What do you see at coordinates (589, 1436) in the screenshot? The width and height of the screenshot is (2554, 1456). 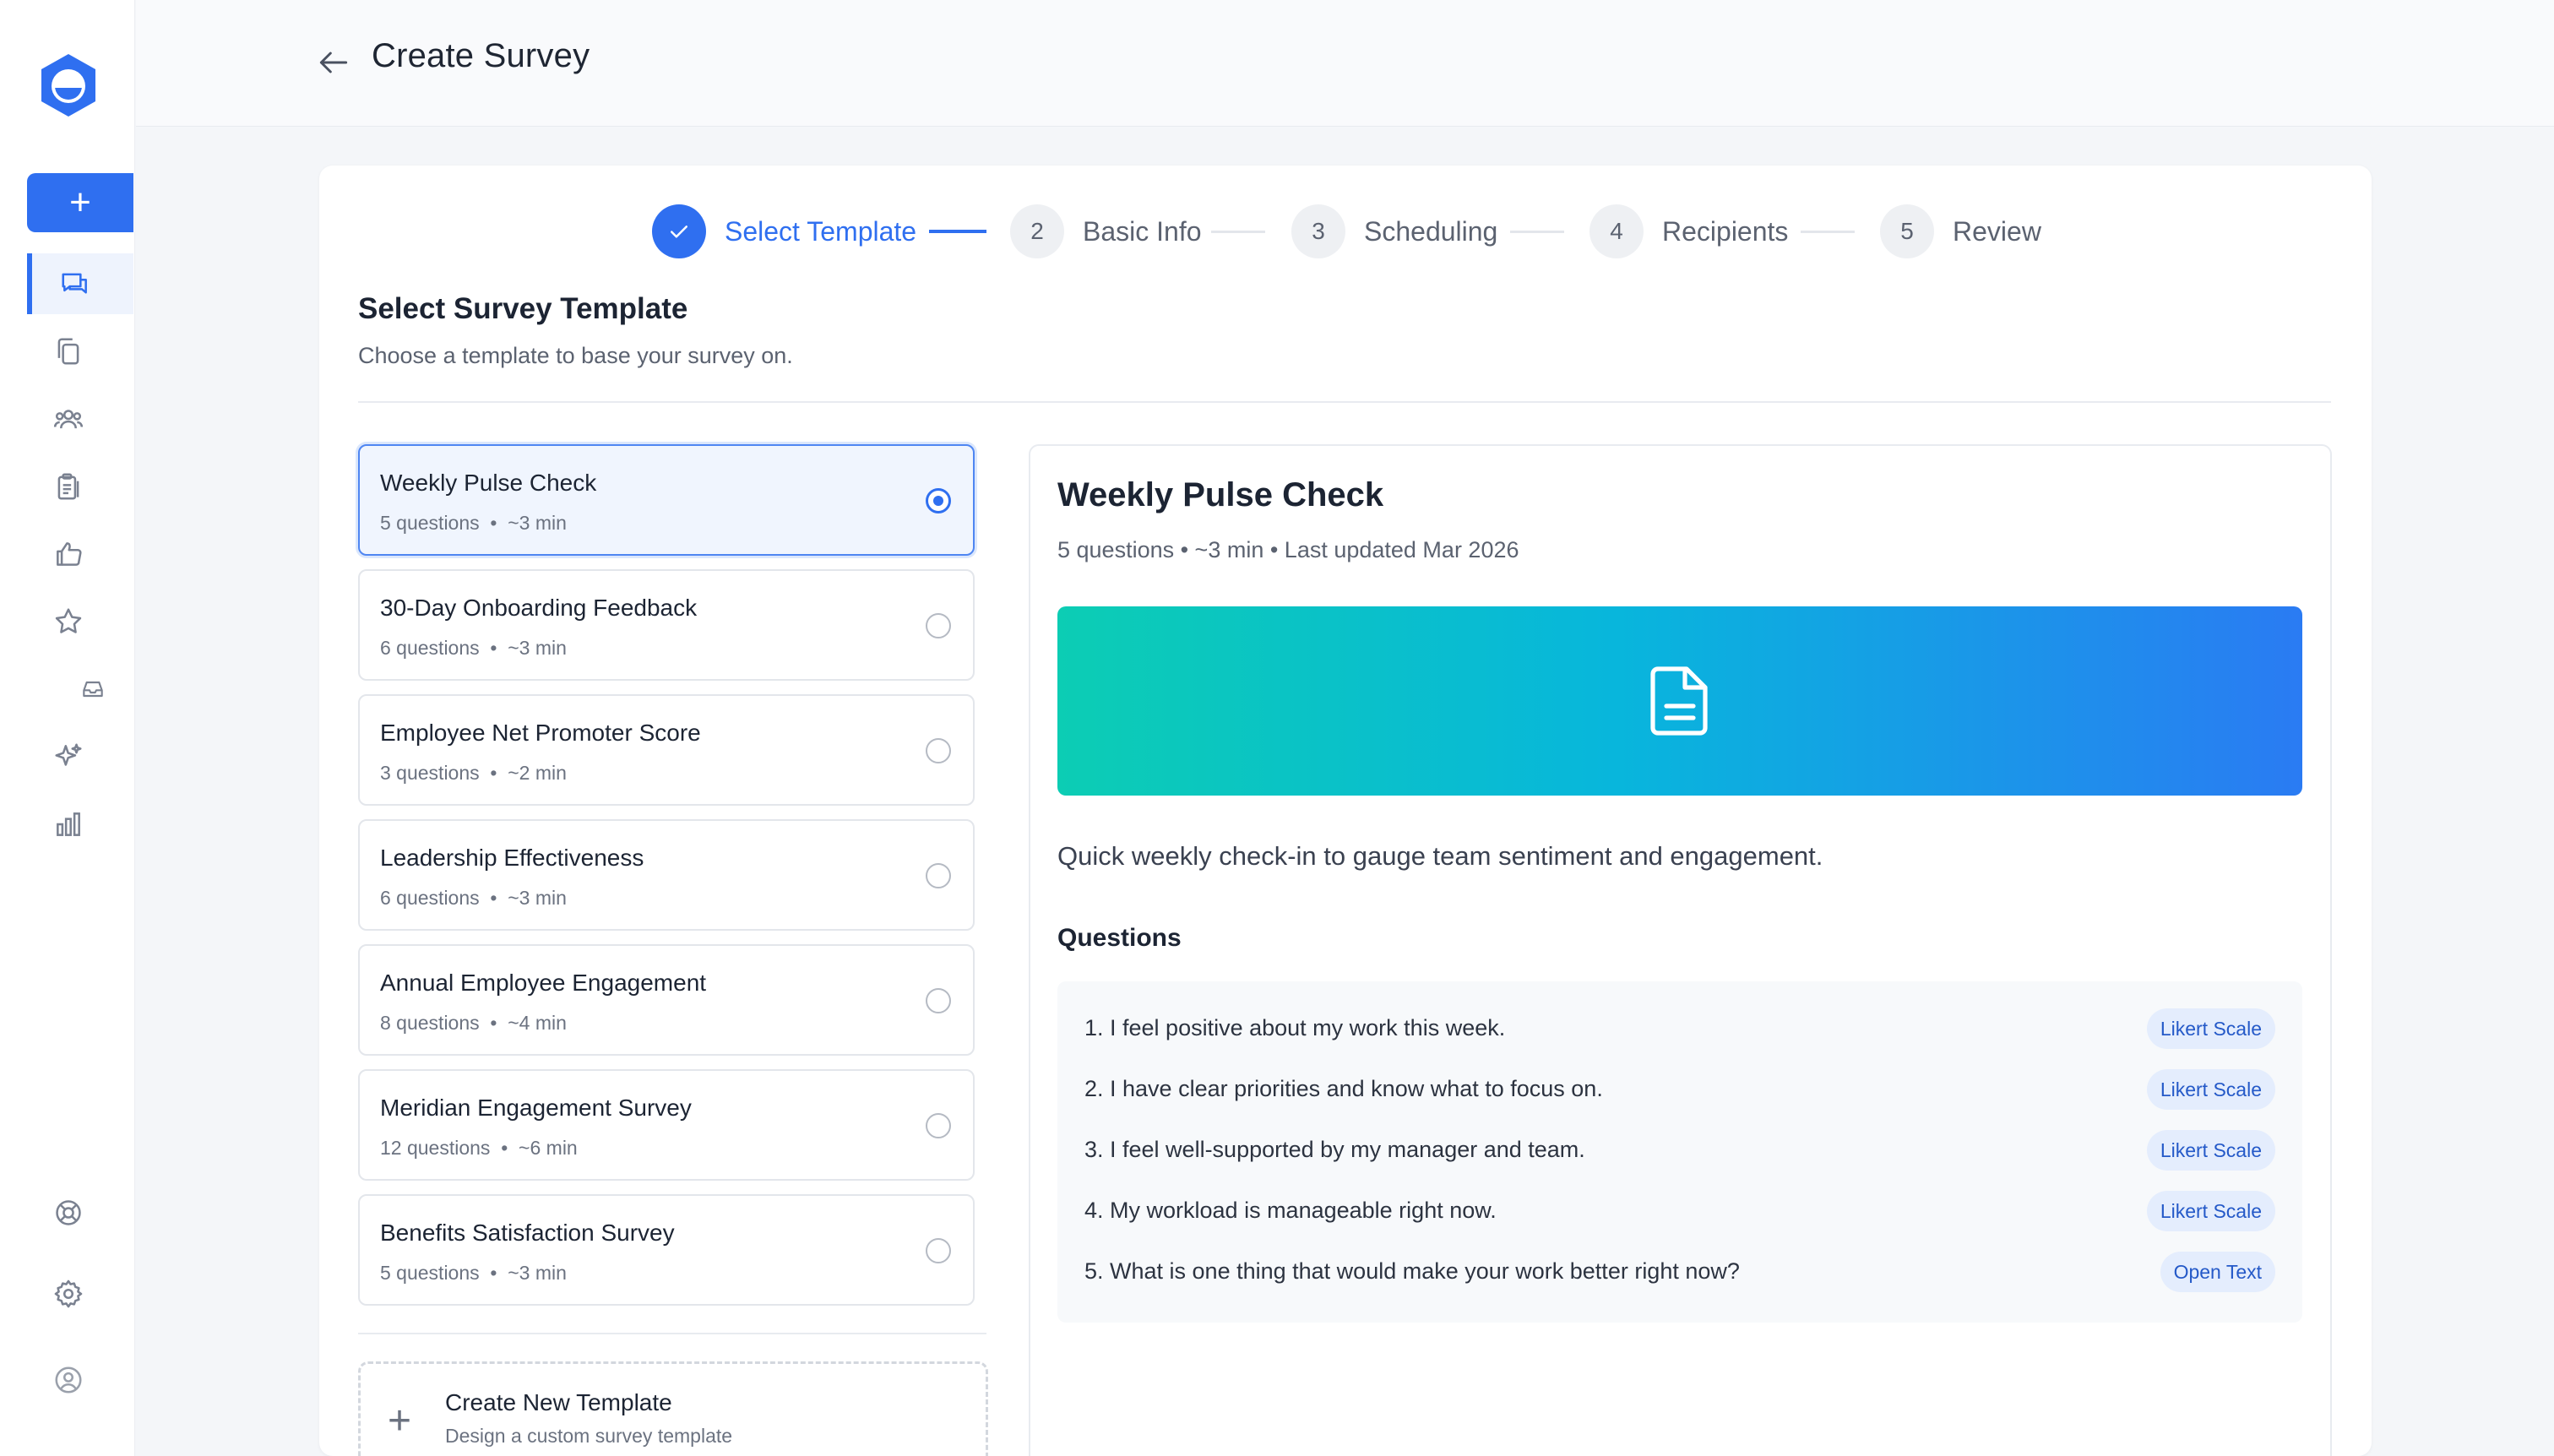 I see `create-template-sublabel: Design a custom survey template` at bounding box center [589, 1436].